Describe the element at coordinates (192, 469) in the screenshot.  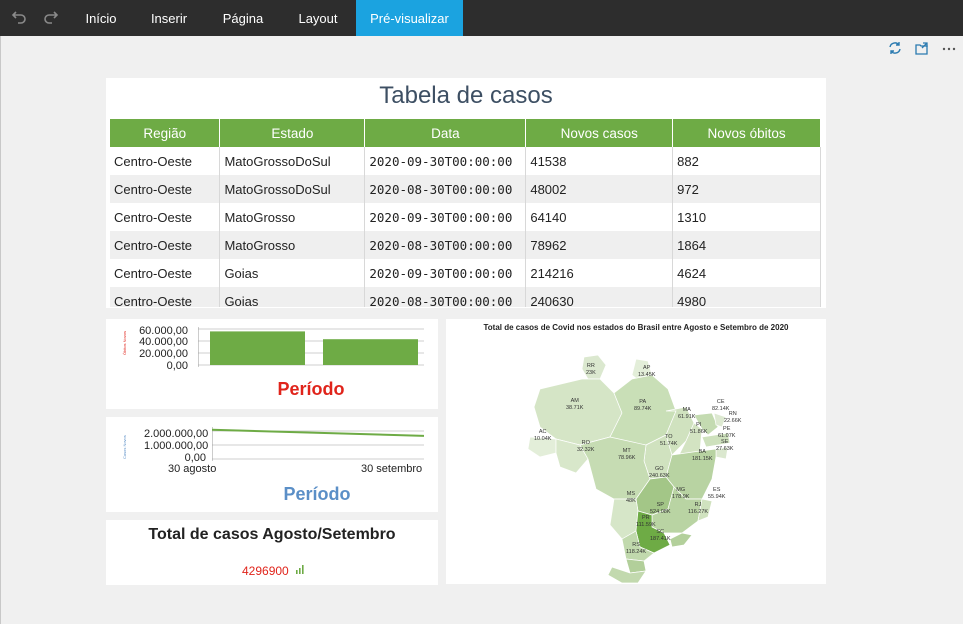
I see `line-xtick: 30 agosto` at that location.